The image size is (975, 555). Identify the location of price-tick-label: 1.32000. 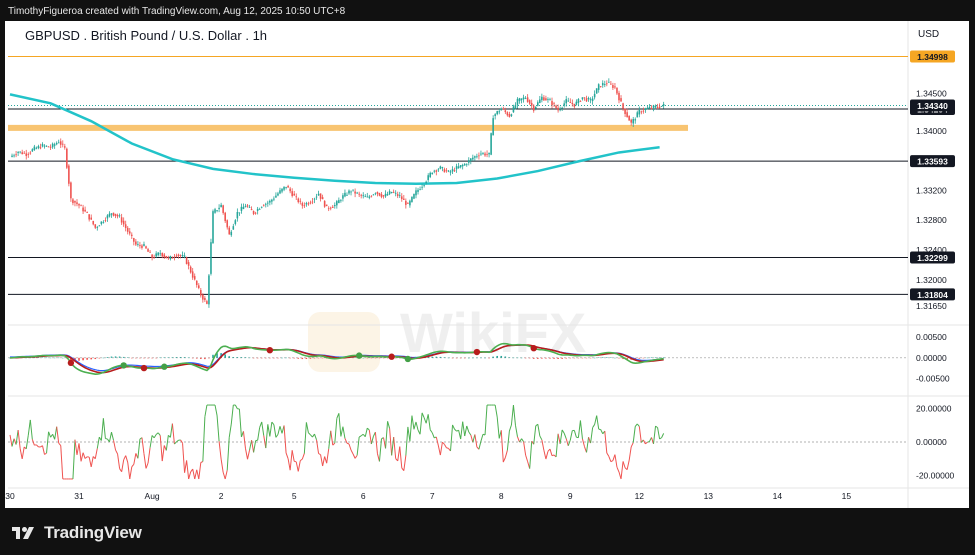
(931, 280).